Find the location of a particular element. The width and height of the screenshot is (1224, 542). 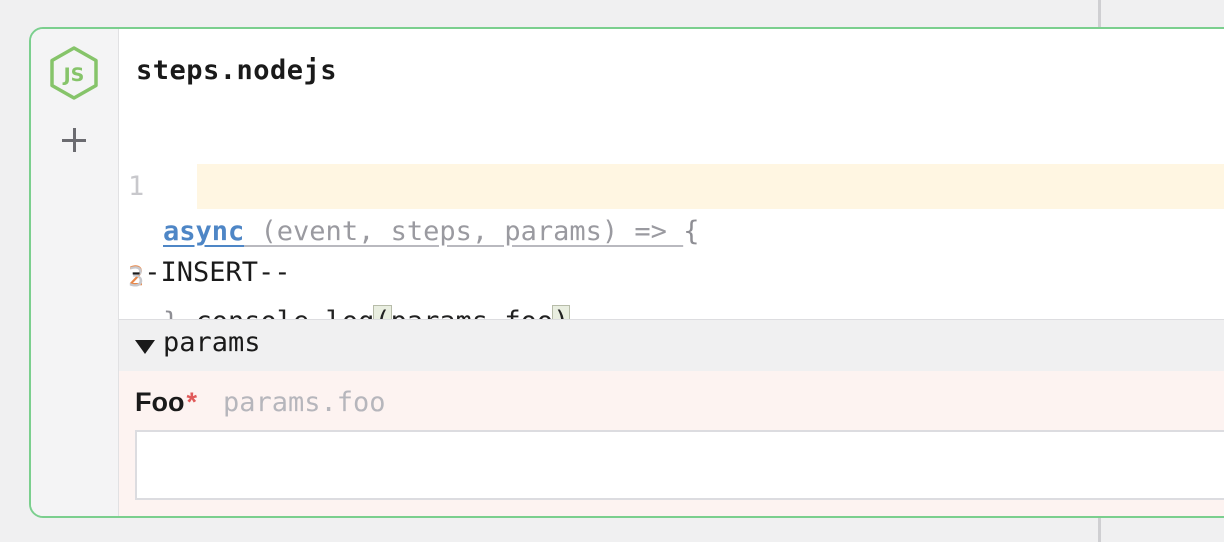

step-gutter: JS is located at coordinates (75, 272).